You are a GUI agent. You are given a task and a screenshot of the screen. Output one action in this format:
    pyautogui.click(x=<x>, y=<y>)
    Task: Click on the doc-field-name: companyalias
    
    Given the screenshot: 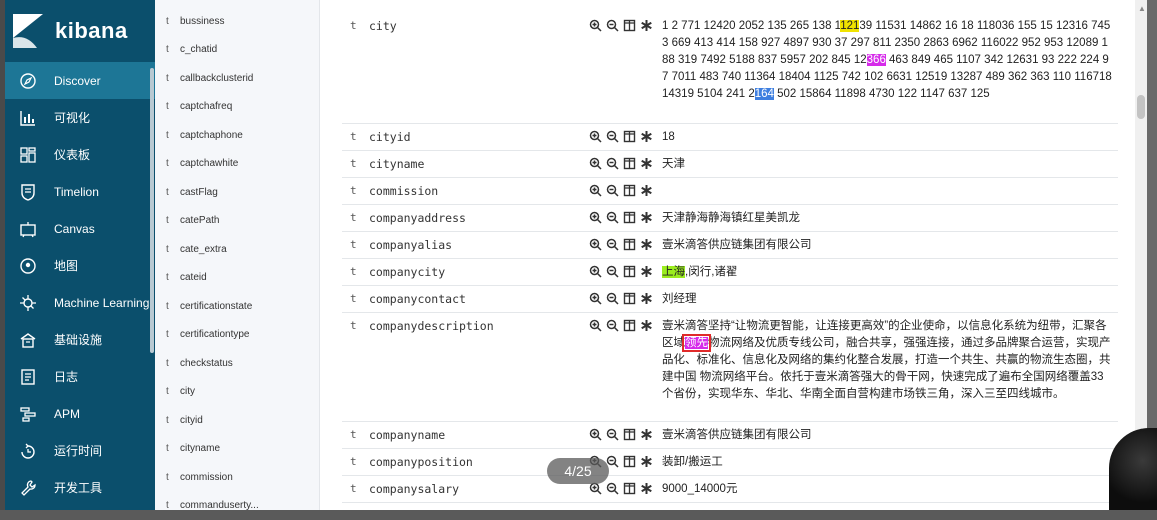 What is the action you would take?
    pyautogui.click(x=410, y=245)
    